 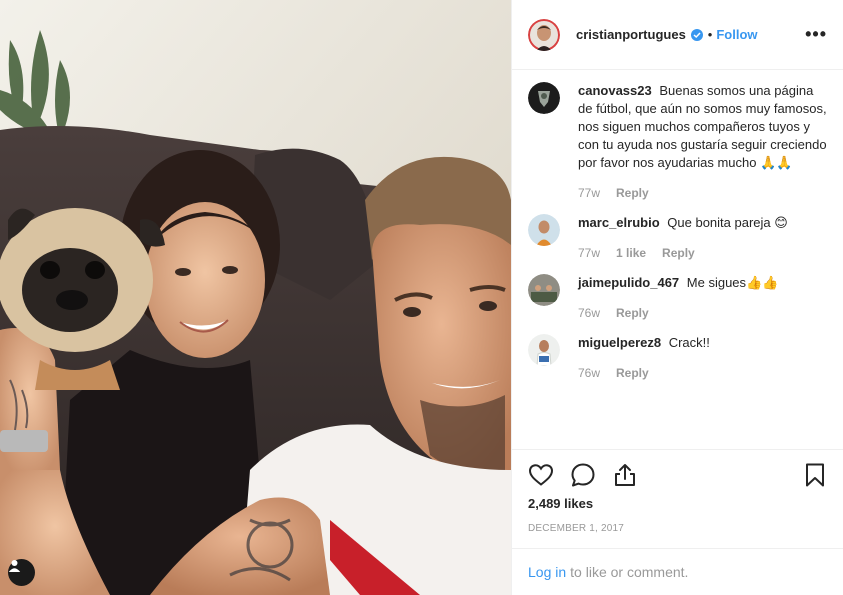 What do you see at coordinates (619, 342) in the screenshot?
I see `comment-username: miguelperez8` at bounding box center [619, 342].